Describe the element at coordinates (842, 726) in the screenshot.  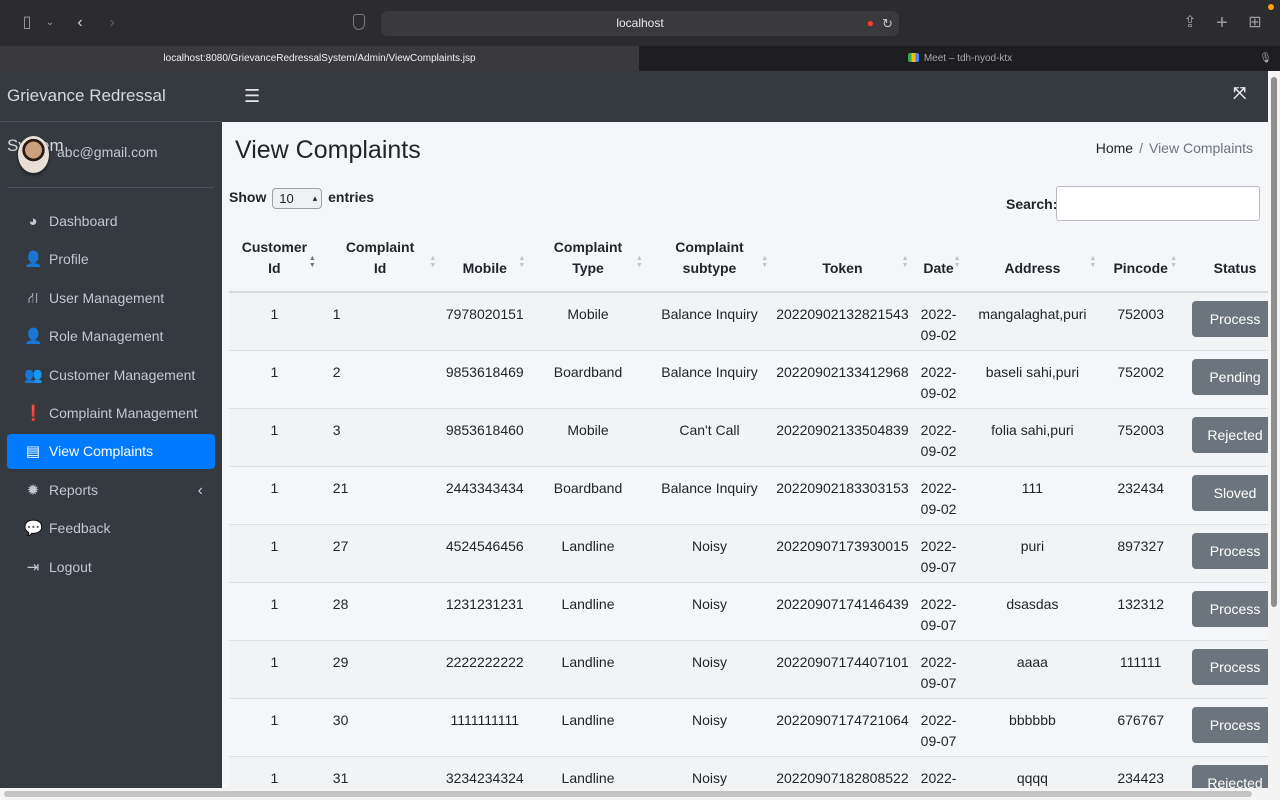
I see `cell-token: 20220907174721064` at that location.